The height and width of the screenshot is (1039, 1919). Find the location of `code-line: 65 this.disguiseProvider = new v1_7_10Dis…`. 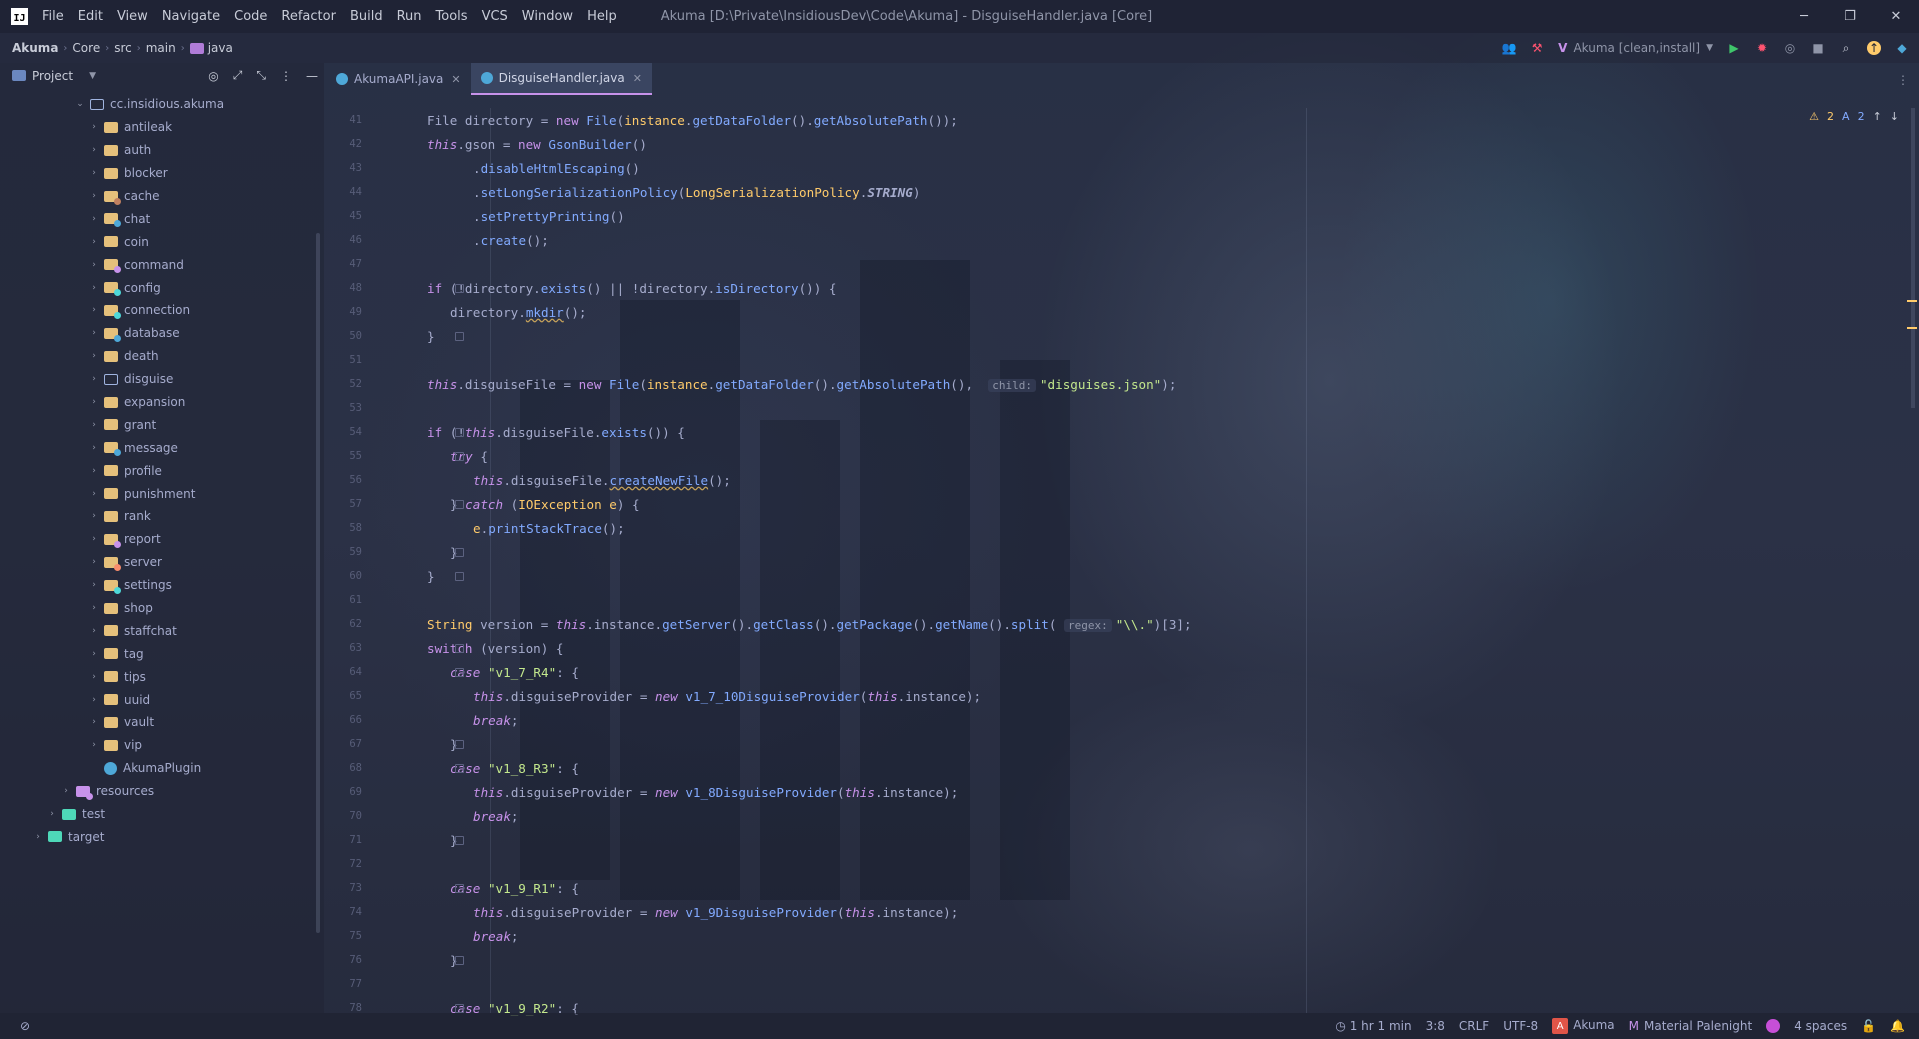

code-line: 65 this.disguiseProvider = new v1_7_10Dis… is located at coordinates (1106, 696).